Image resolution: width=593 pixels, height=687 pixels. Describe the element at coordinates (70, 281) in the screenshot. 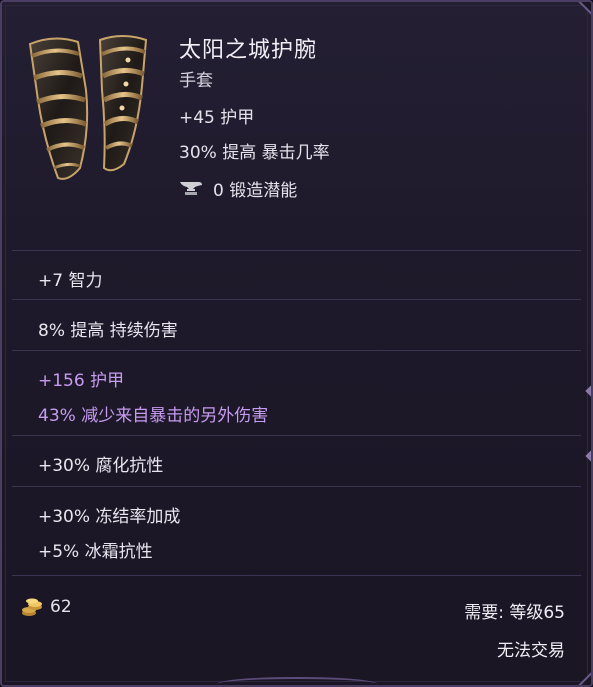

I see `affix-intelligence: +7 智力` at that location.